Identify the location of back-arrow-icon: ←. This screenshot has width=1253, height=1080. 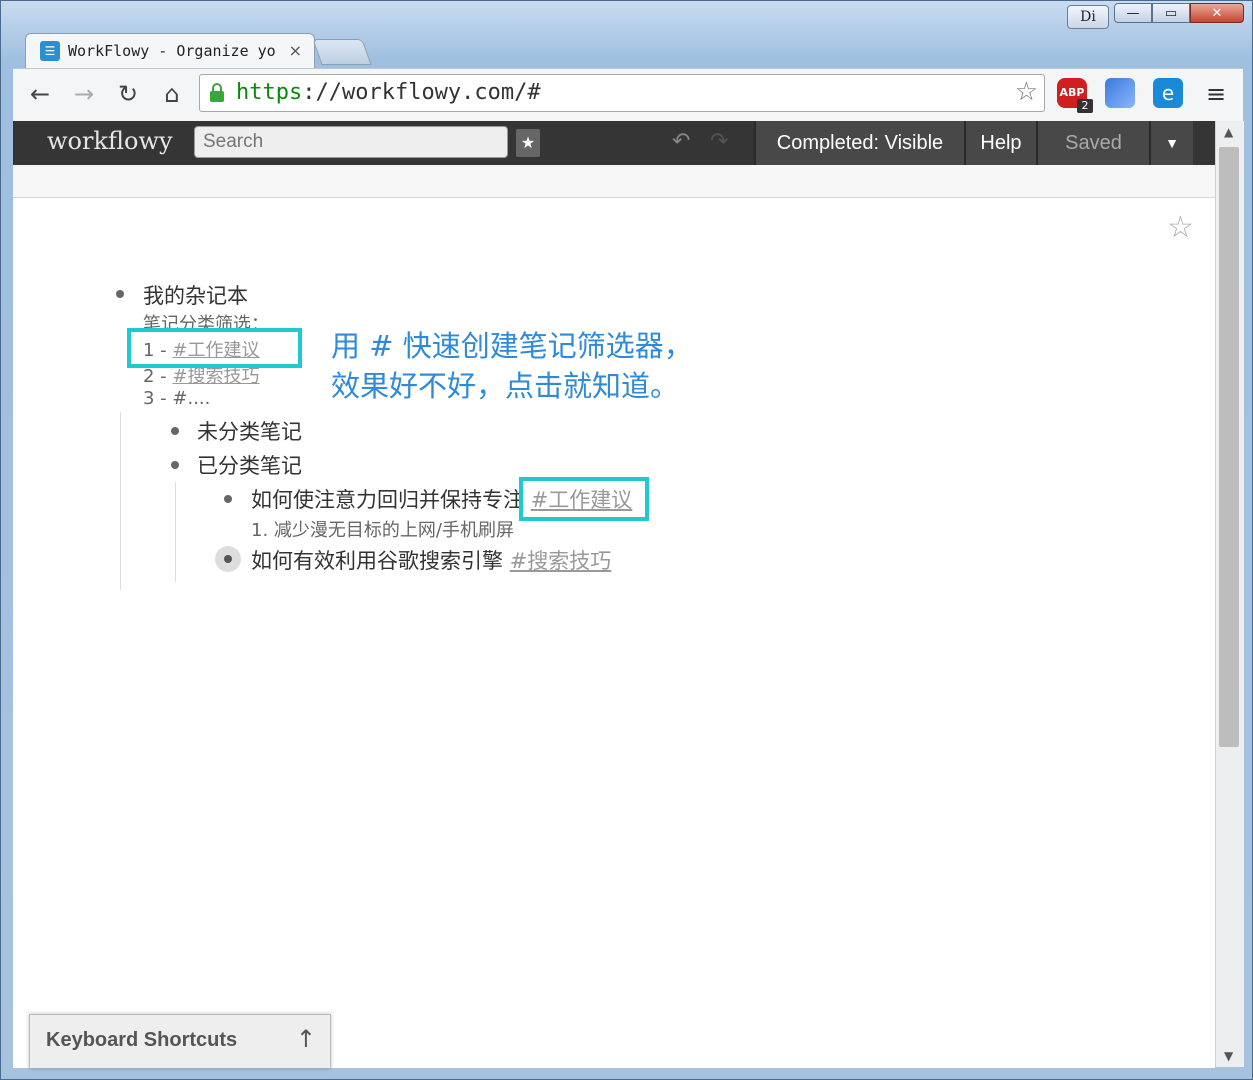
(40, 94).